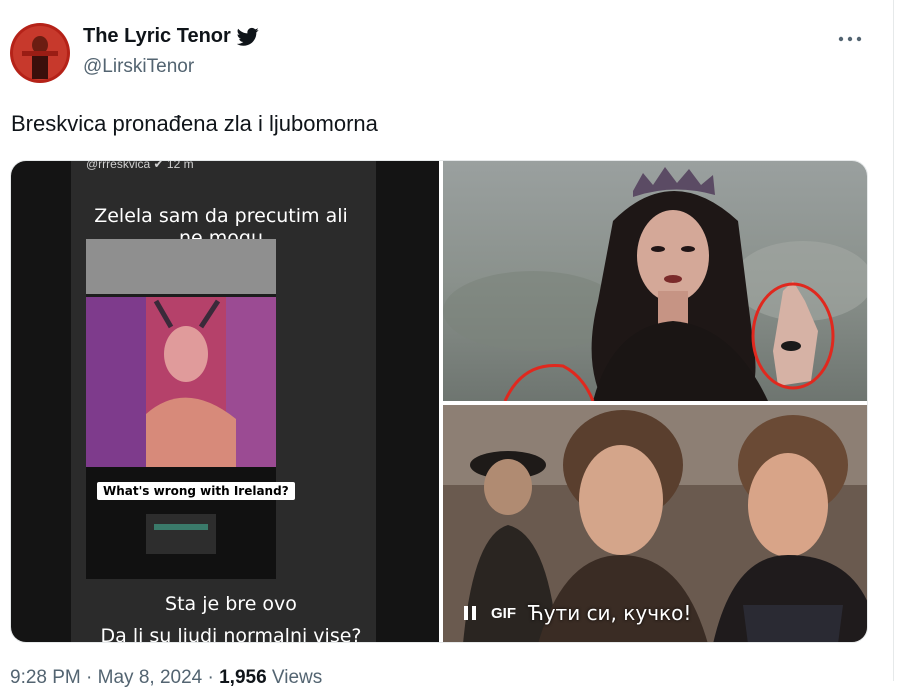  What do you see at coordinates (231, 634) in the screenshot?
I see `story-text-bottom-2: Da li su ljudi normalni vise?` at bounding box center [231, 634].